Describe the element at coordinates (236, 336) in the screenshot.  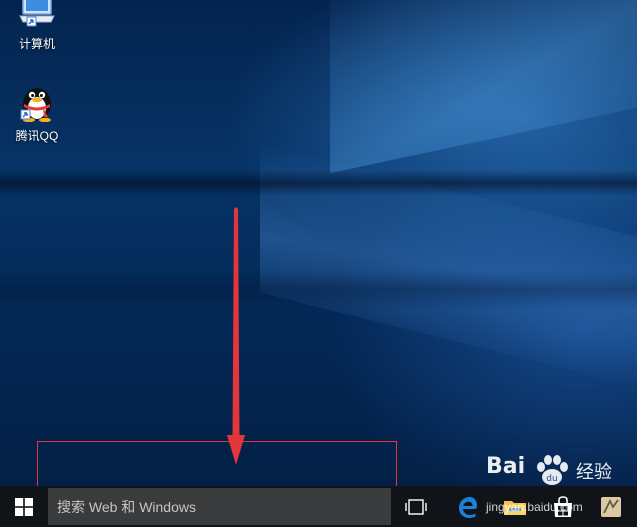
I see `annotation-arrow-icon` at that location.